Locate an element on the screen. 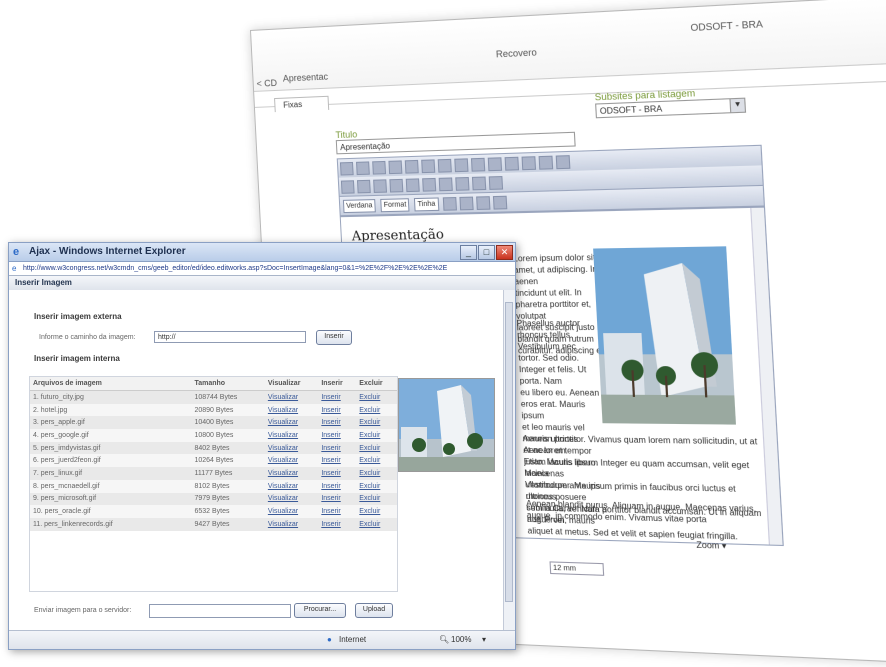  redo-icon is located at coordinates (411, 166).